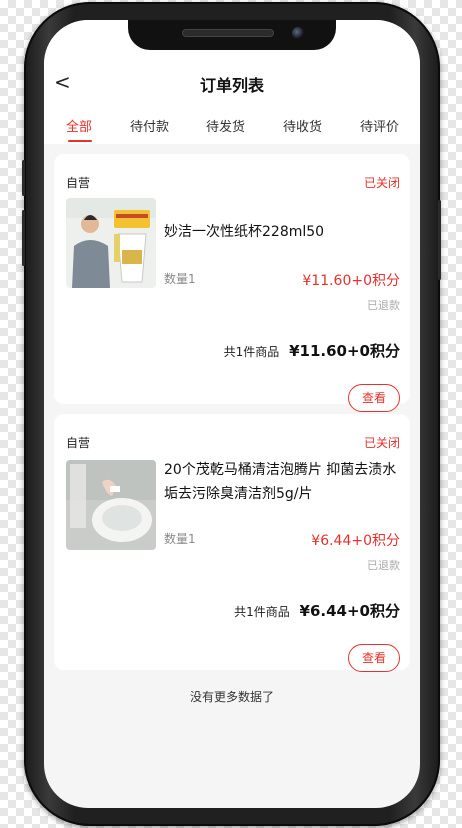 Image resolution: width=462 pixels, height=828 pixels. Describe the element at coordinates (79, 125) in the screenshot. I see `tab-all: 全部` at that location.